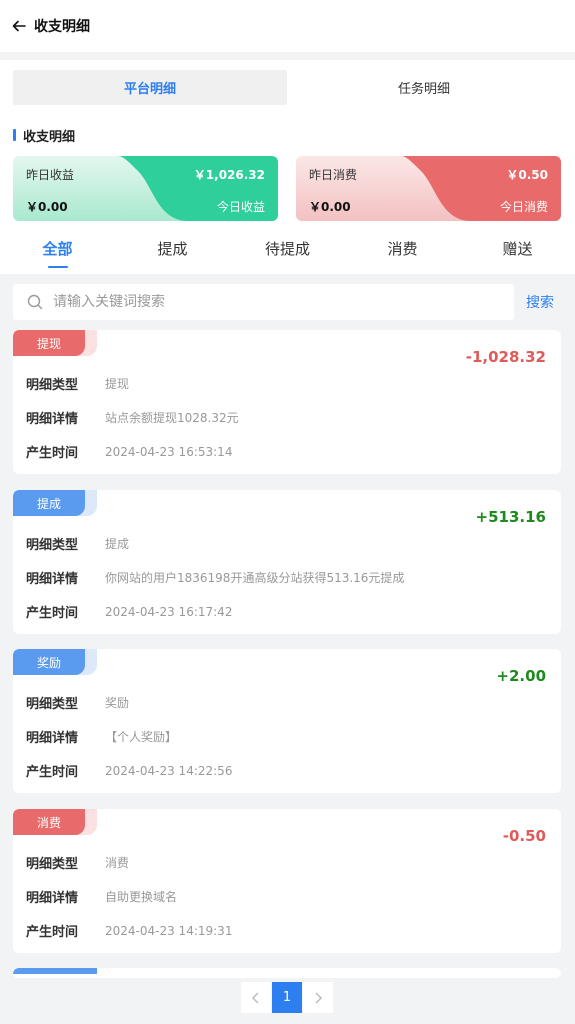  Describe the element at coordinates (49, 662) in the screenshot. I see `record-tag-label: 奖励` at that location.